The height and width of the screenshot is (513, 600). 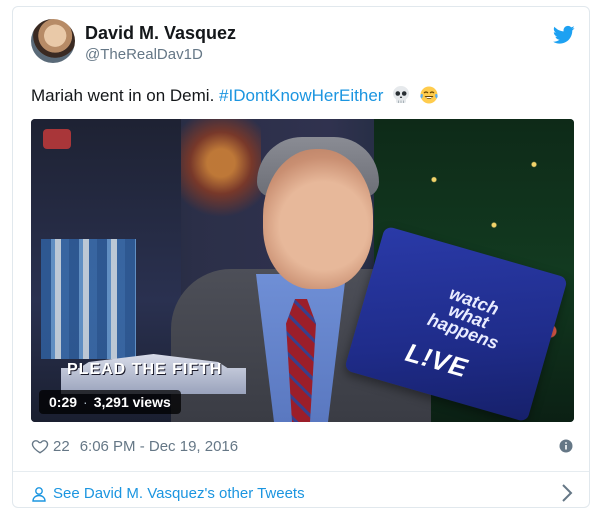 What do you see at coordinates (567, 493) in the screenshot?
I see `chevron-right-icon` at bounding box center [567, 493].